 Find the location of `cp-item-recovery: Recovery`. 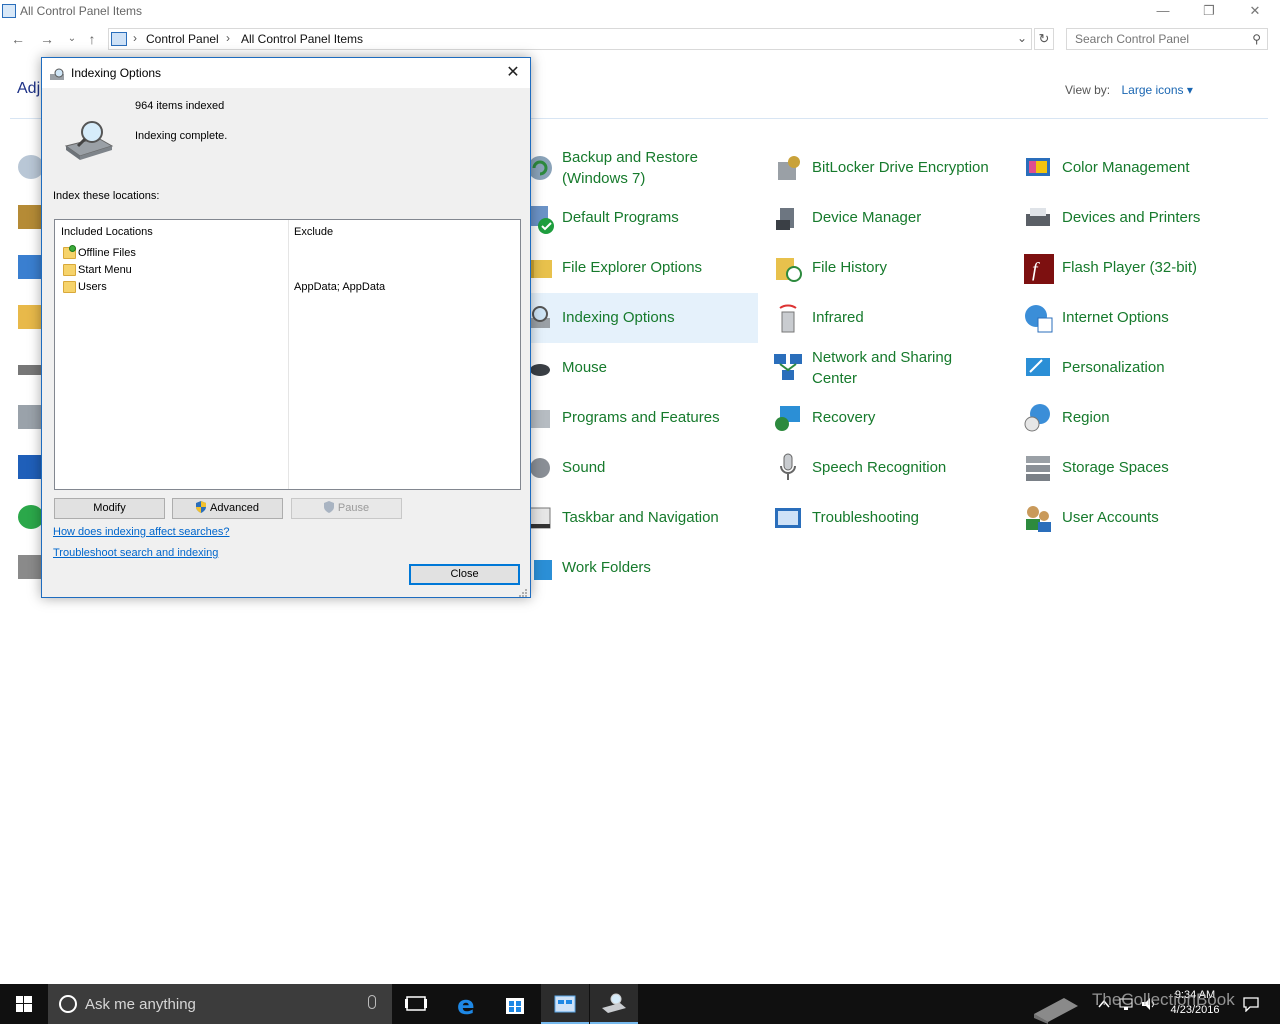

cp-item-recovery: Recovery is located at coordinates (886, 418).